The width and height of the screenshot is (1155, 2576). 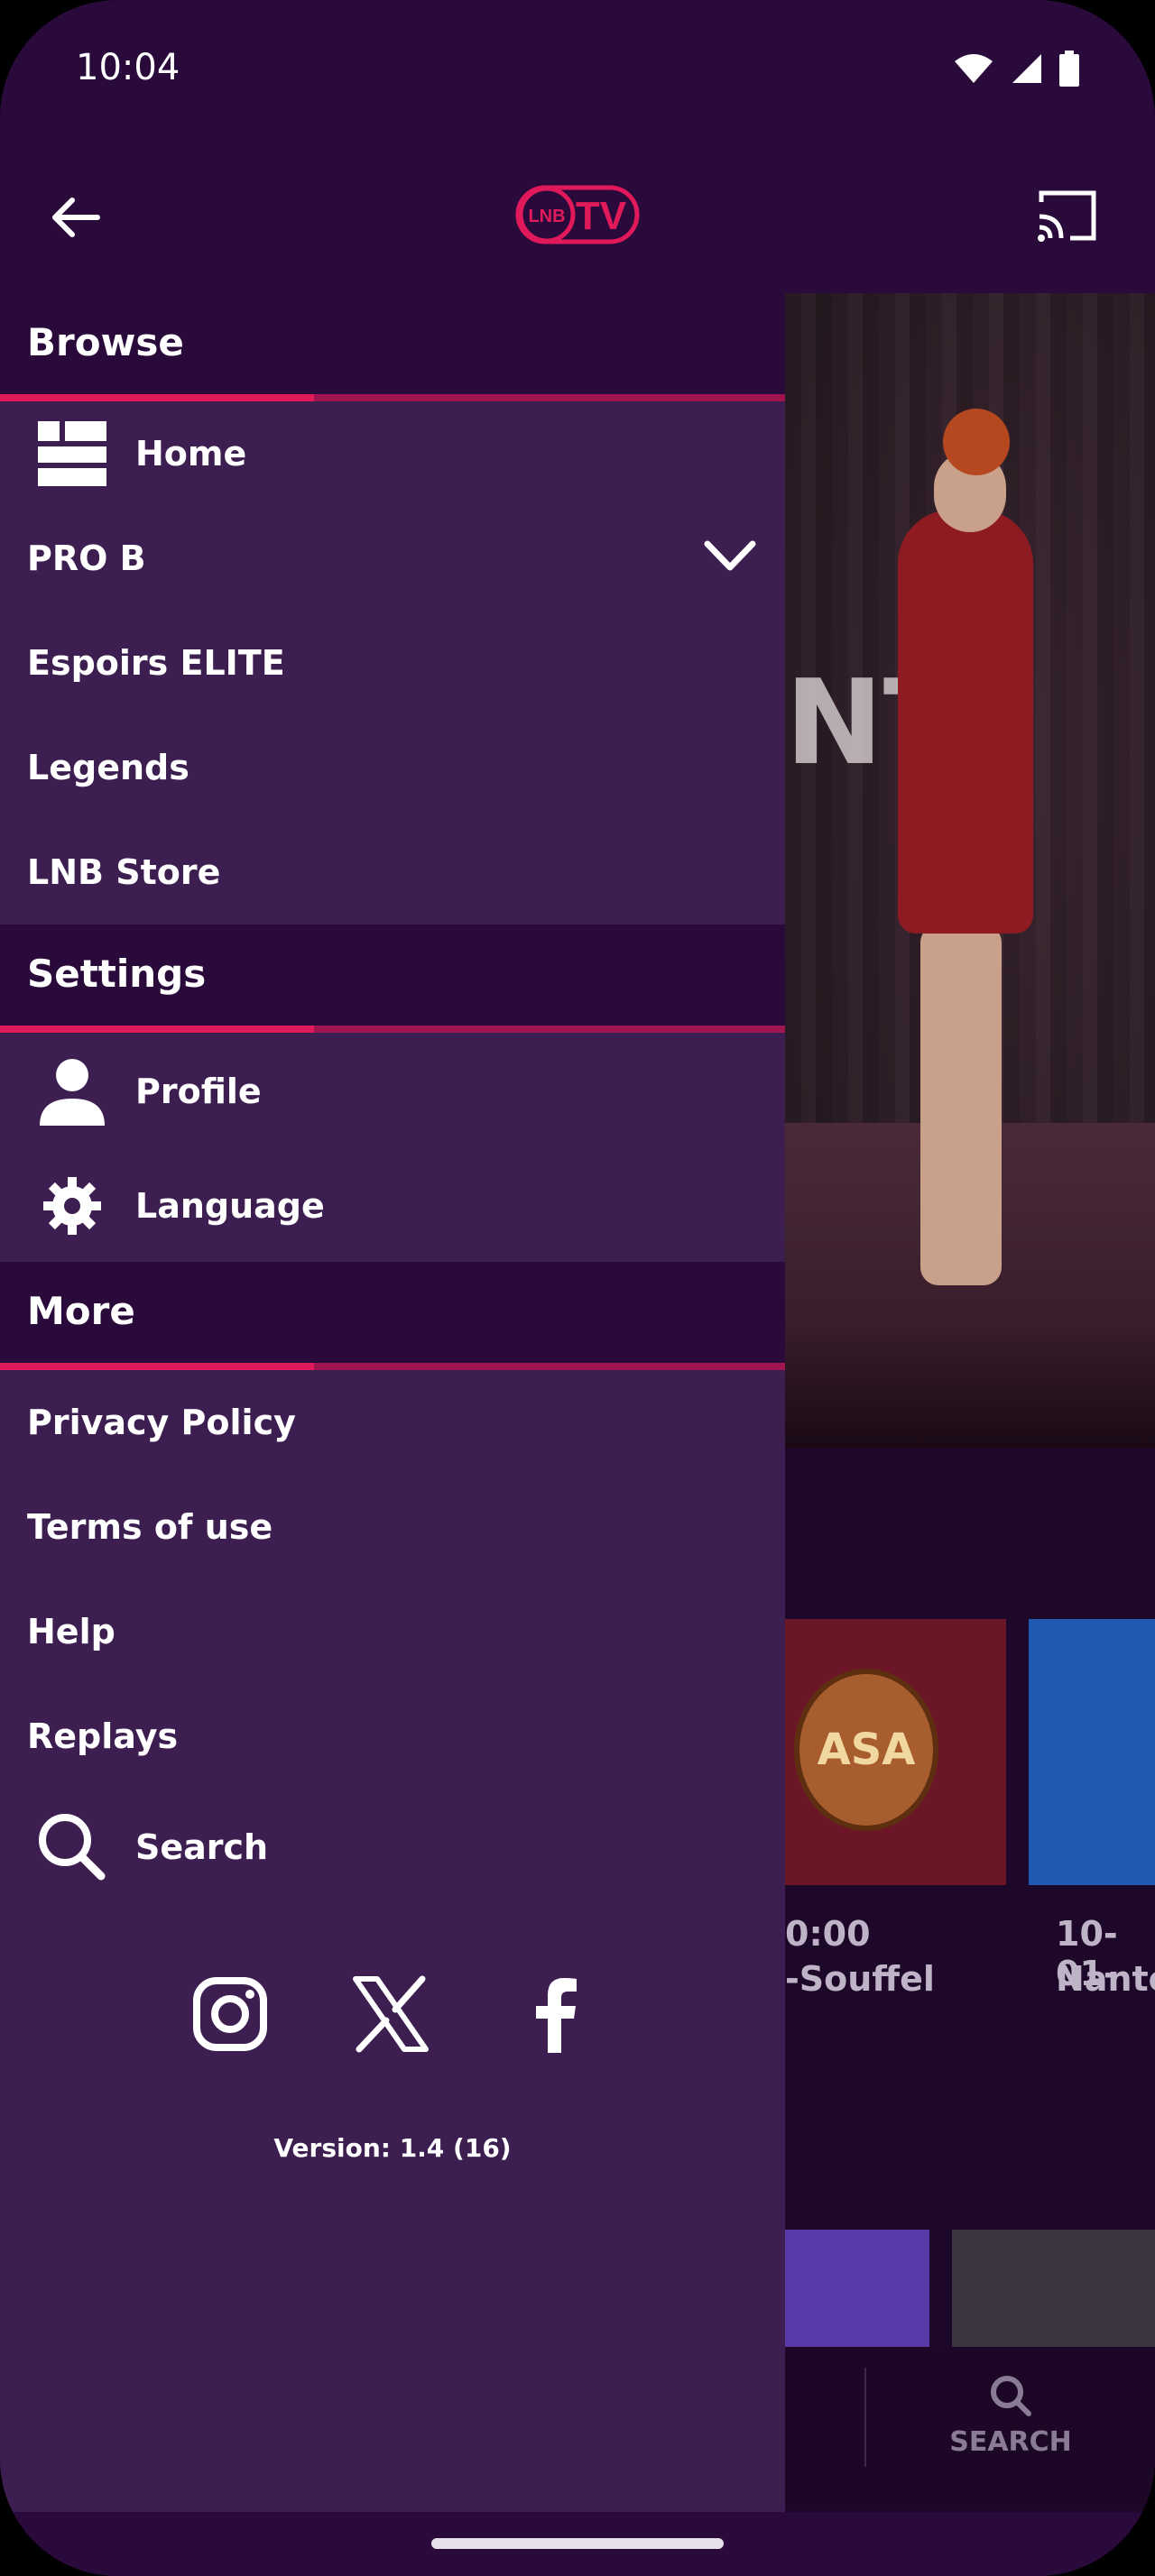 What do you see at coordinates (860, 1979) in the screenshot?
I see `match-card-team: -Souffel` at bounding box center [860, 1979].